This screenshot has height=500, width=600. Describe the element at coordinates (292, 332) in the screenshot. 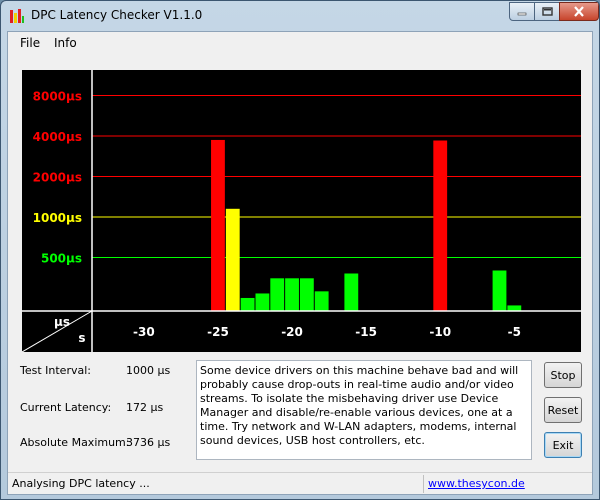

I see `x-tick-label: -20` at that location.